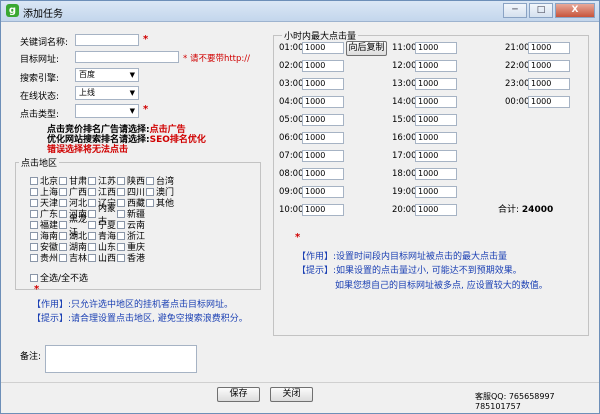  Describe the element at coordinates (43, 14) in the screenshot. I see `window-title: 添加任务` at that location.